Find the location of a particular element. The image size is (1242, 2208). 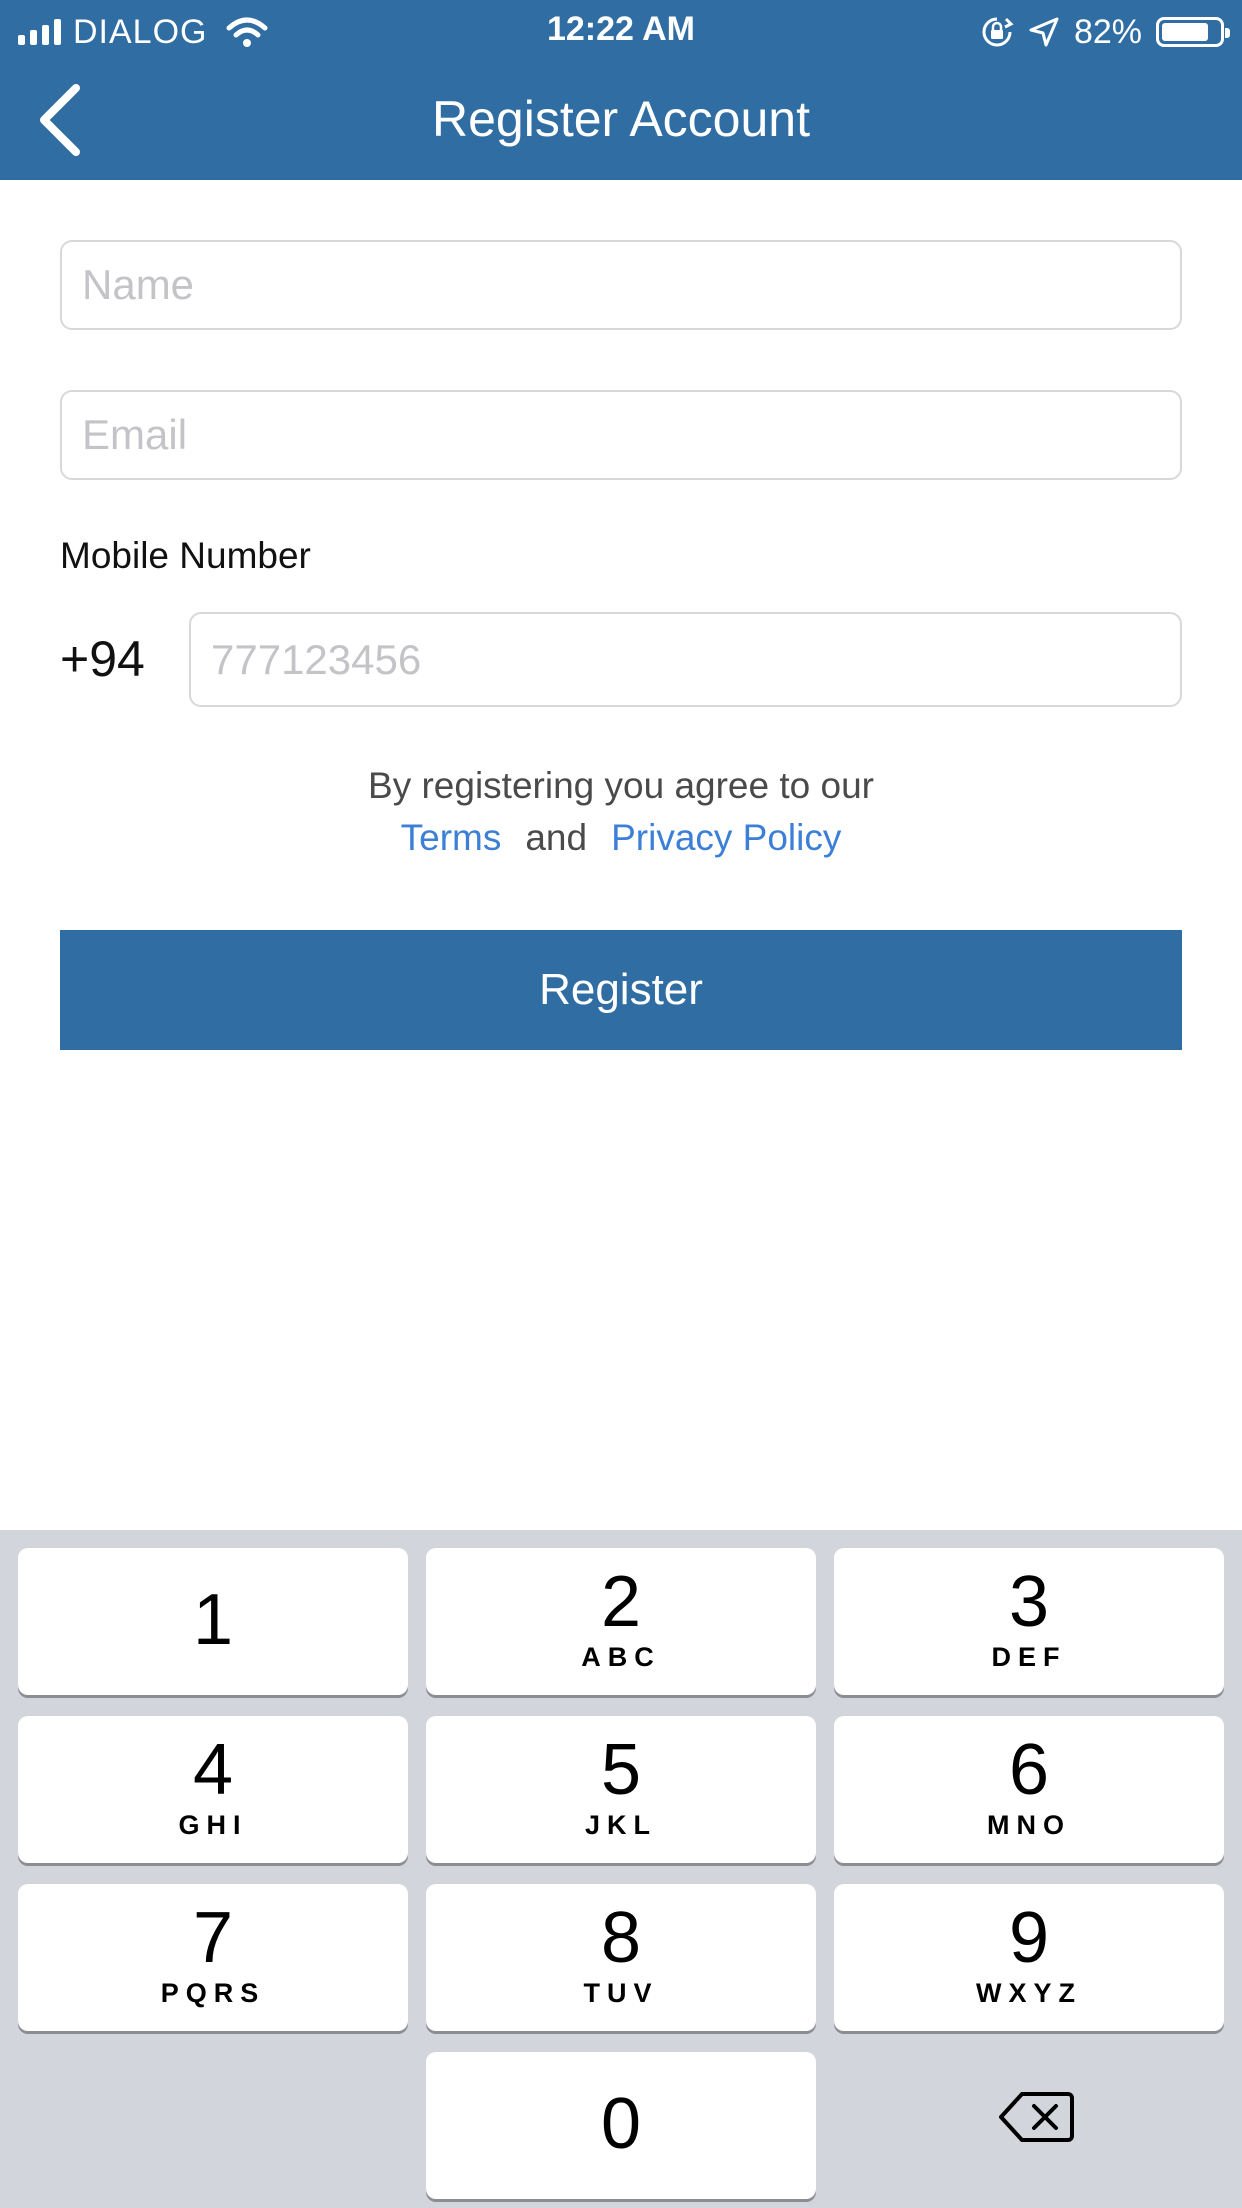

key-0: 0 is located at coordinates (621, 2125).